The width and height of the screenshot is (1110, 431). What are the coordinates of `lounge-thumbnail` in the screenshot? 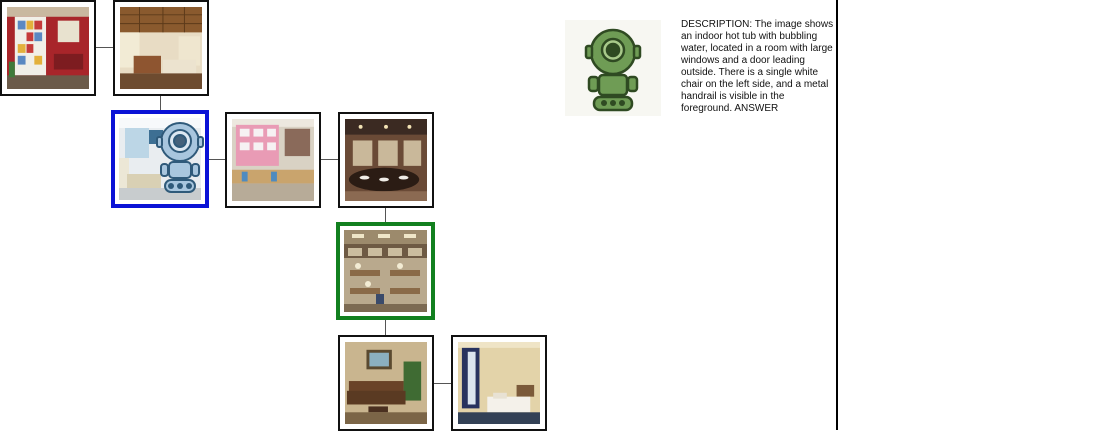 It's located at (386, 383).